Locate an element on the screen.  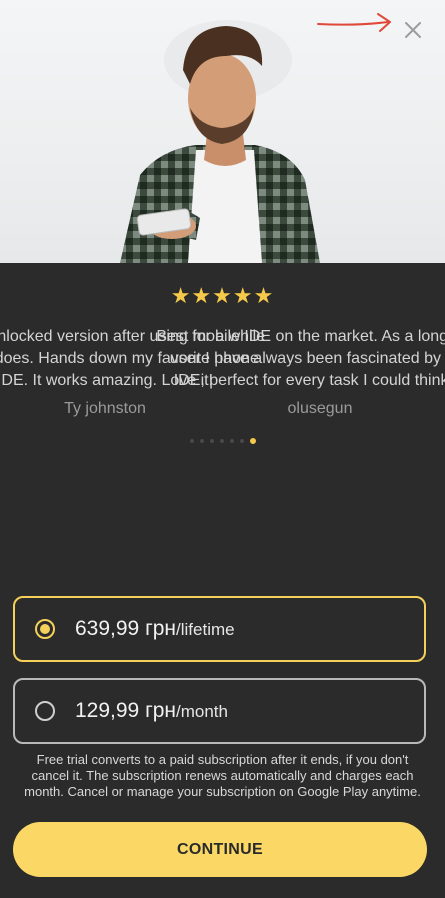
plan-price: 639,99 грн/lifetime is located at coordinates (155, 629).